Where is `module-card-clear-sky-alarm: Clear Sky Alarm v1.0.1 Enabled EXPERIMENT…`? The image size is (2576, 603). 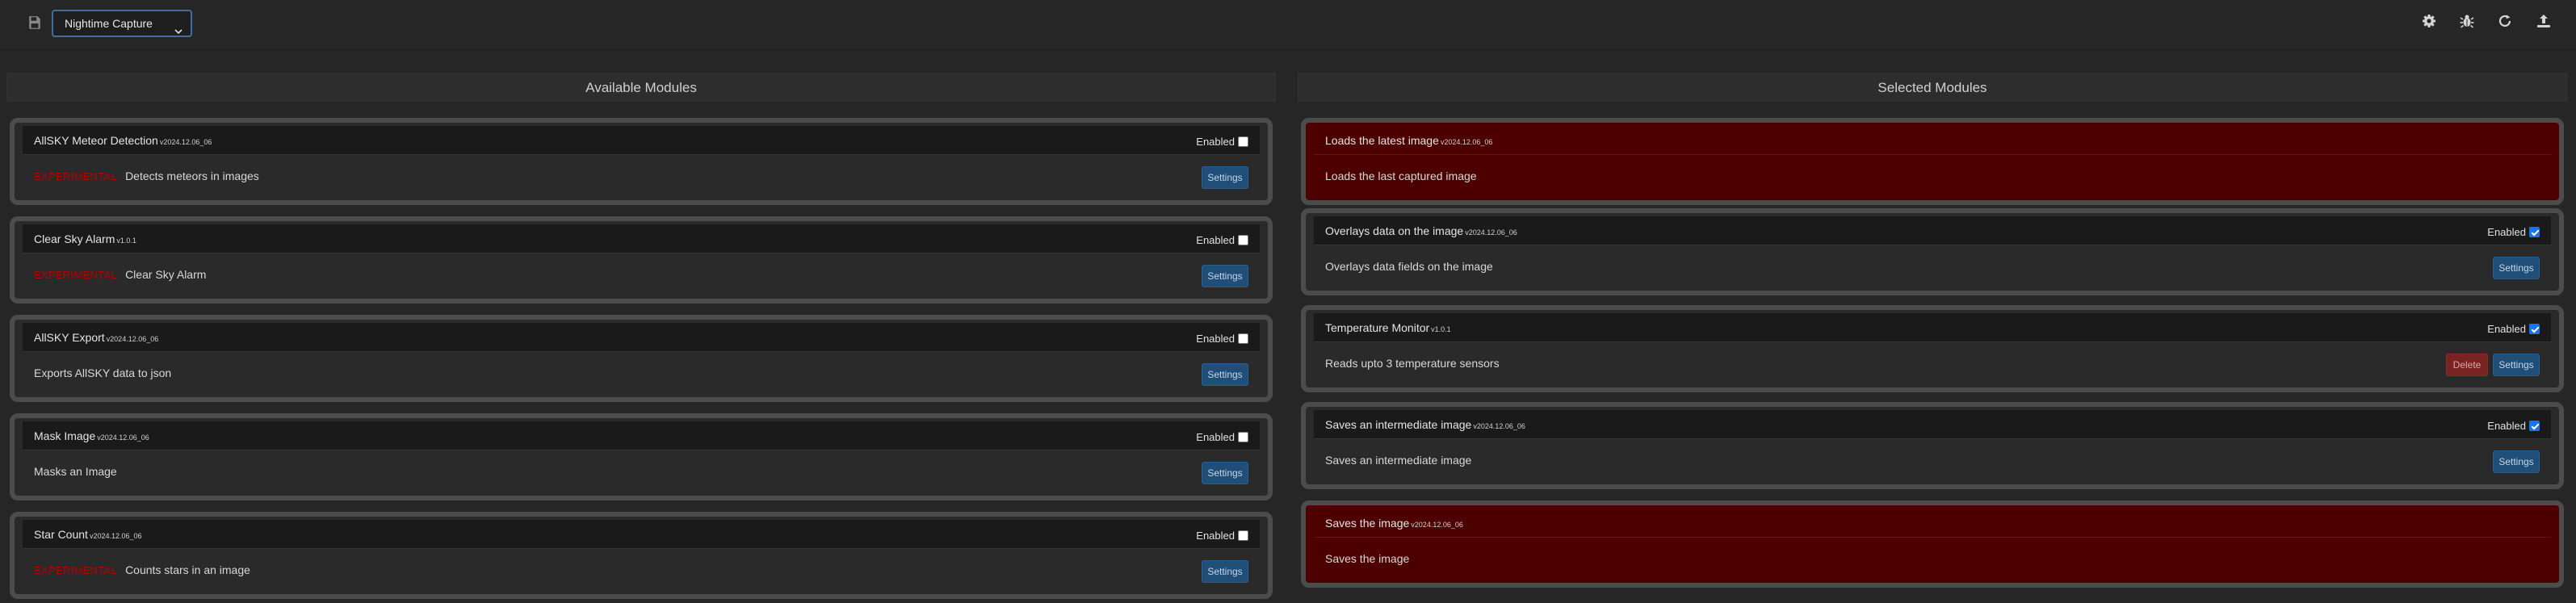
module-card-clear-sky-alarm: Clear Sky Alarm v1.0.1 Enabled EXPERIMENT… is located at coordinates (641, 260).